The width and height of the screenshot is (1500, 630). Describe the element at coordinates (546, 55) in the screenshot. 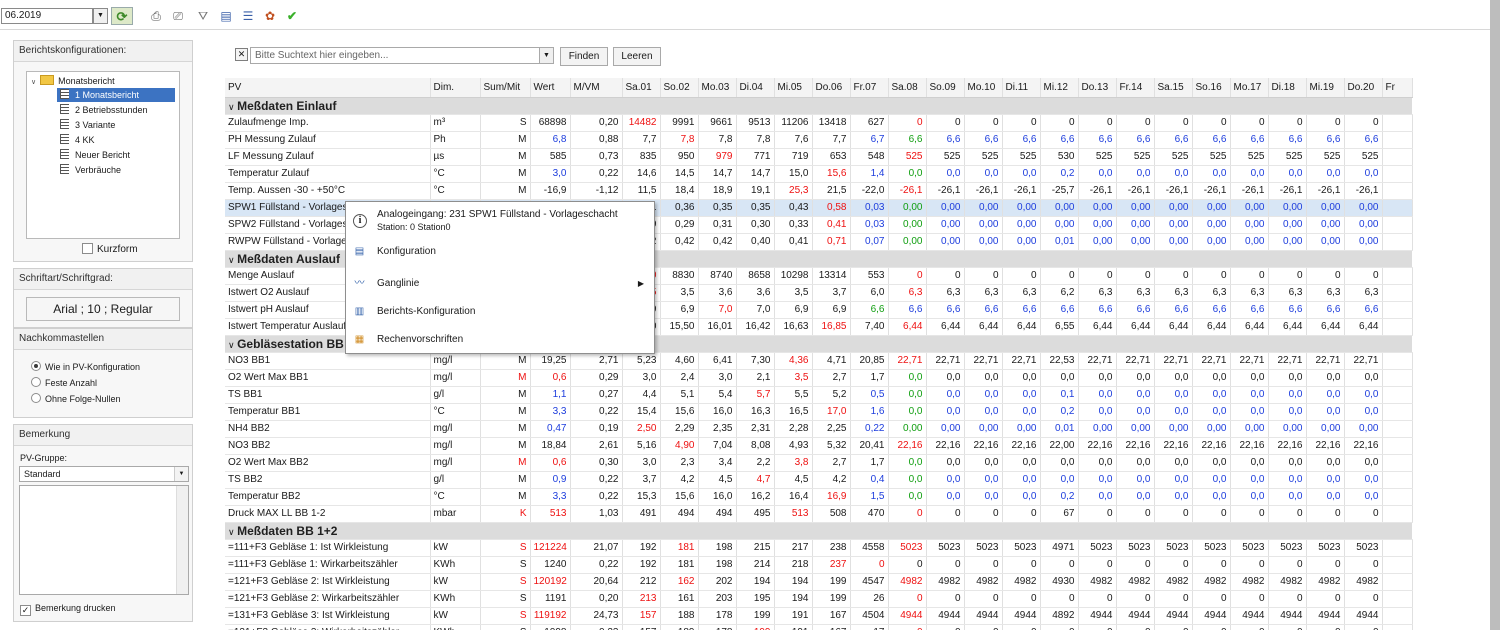

I see `search-dropdown-button: ▼` at that location.